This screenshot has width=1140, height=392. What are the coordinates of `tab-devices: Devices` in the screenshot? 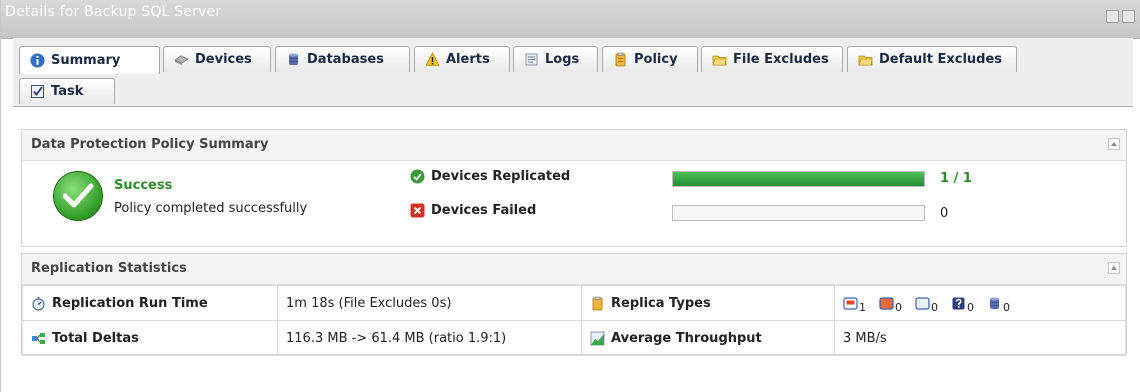 It's located at (217, 59).